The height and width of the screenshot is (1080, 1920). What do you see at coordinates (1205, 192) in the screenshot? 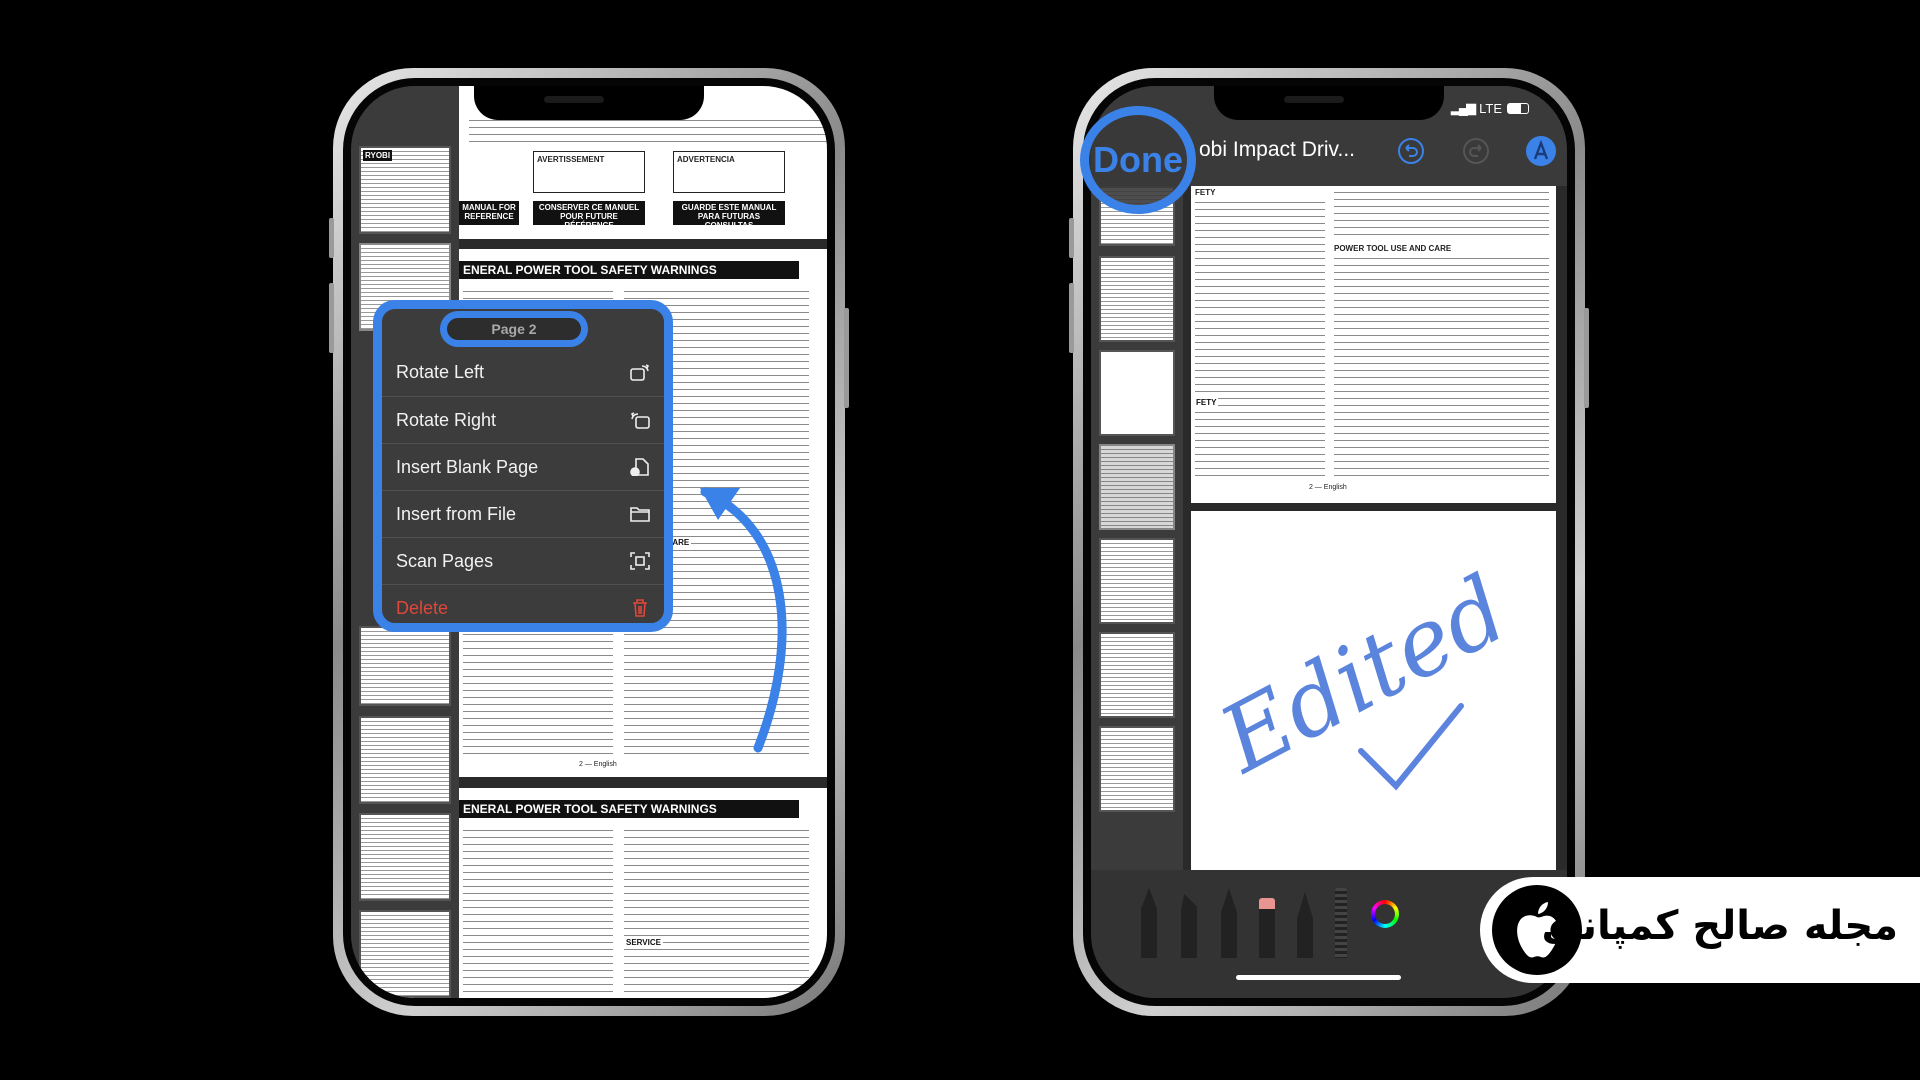
I see `section-heading: FETY` at bounding box center [1205, 192].